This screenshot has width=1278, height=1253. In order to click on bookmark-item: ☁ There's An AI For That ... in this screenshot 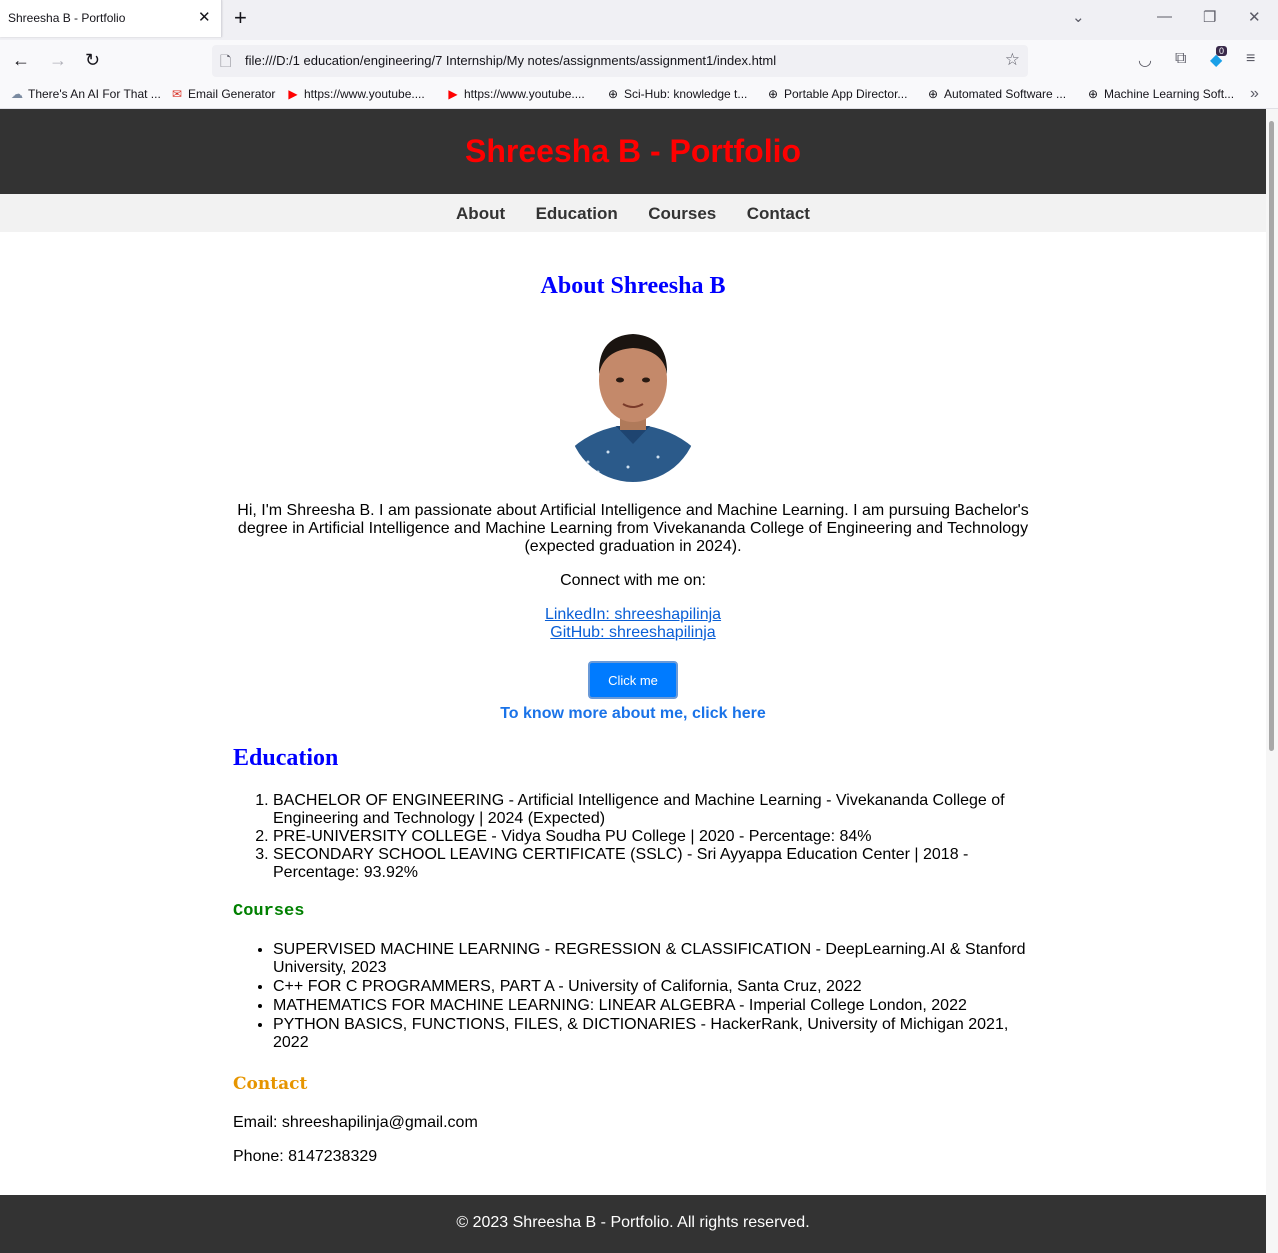, I will do `click(85, 94)`.